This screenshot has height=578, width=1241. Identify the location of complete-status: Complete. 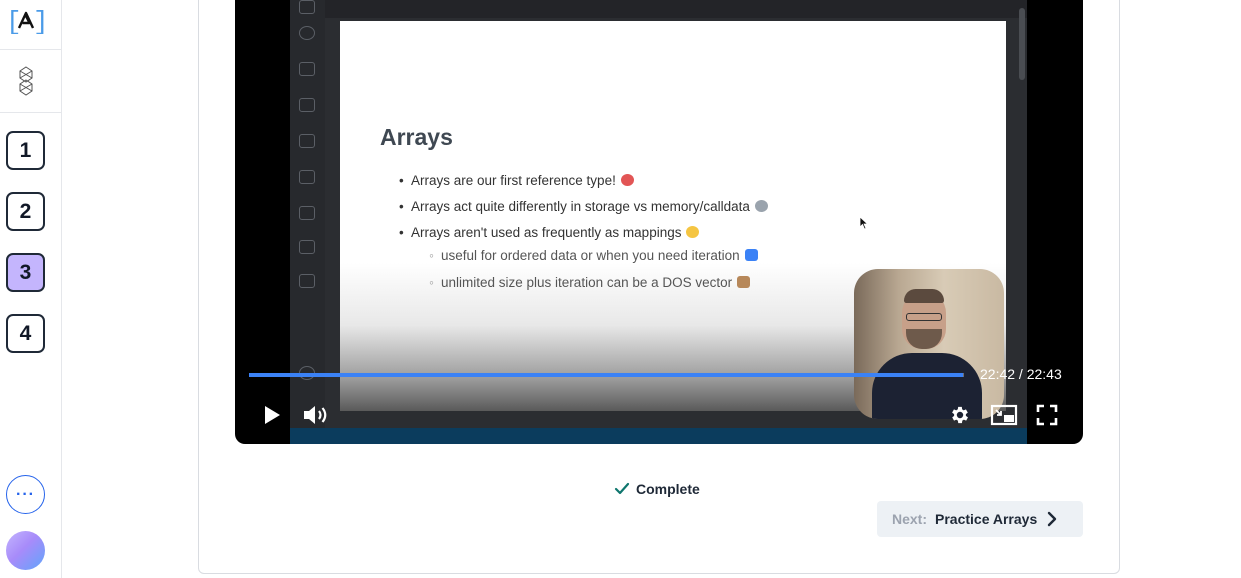
(657, 489).